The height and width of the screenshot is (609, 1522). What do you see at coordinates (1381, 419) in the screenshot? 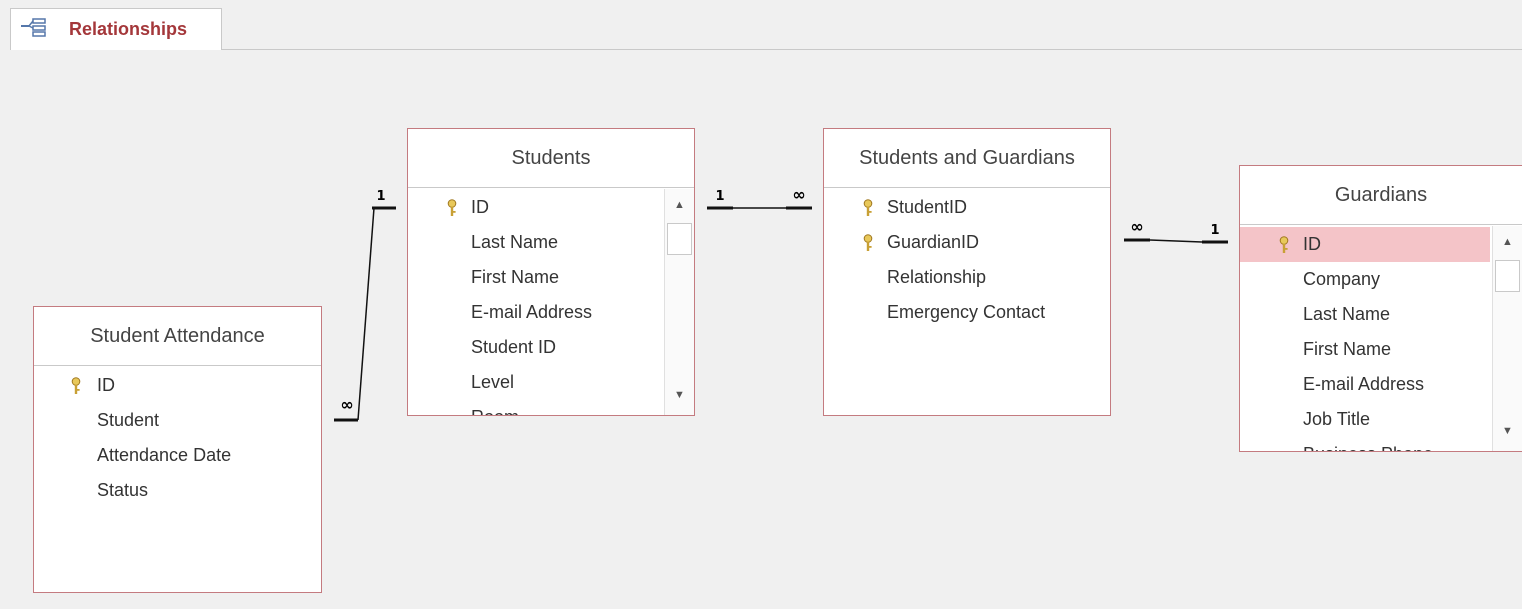
I see `field-row: Job Title` at bounding box center [1381, 419].